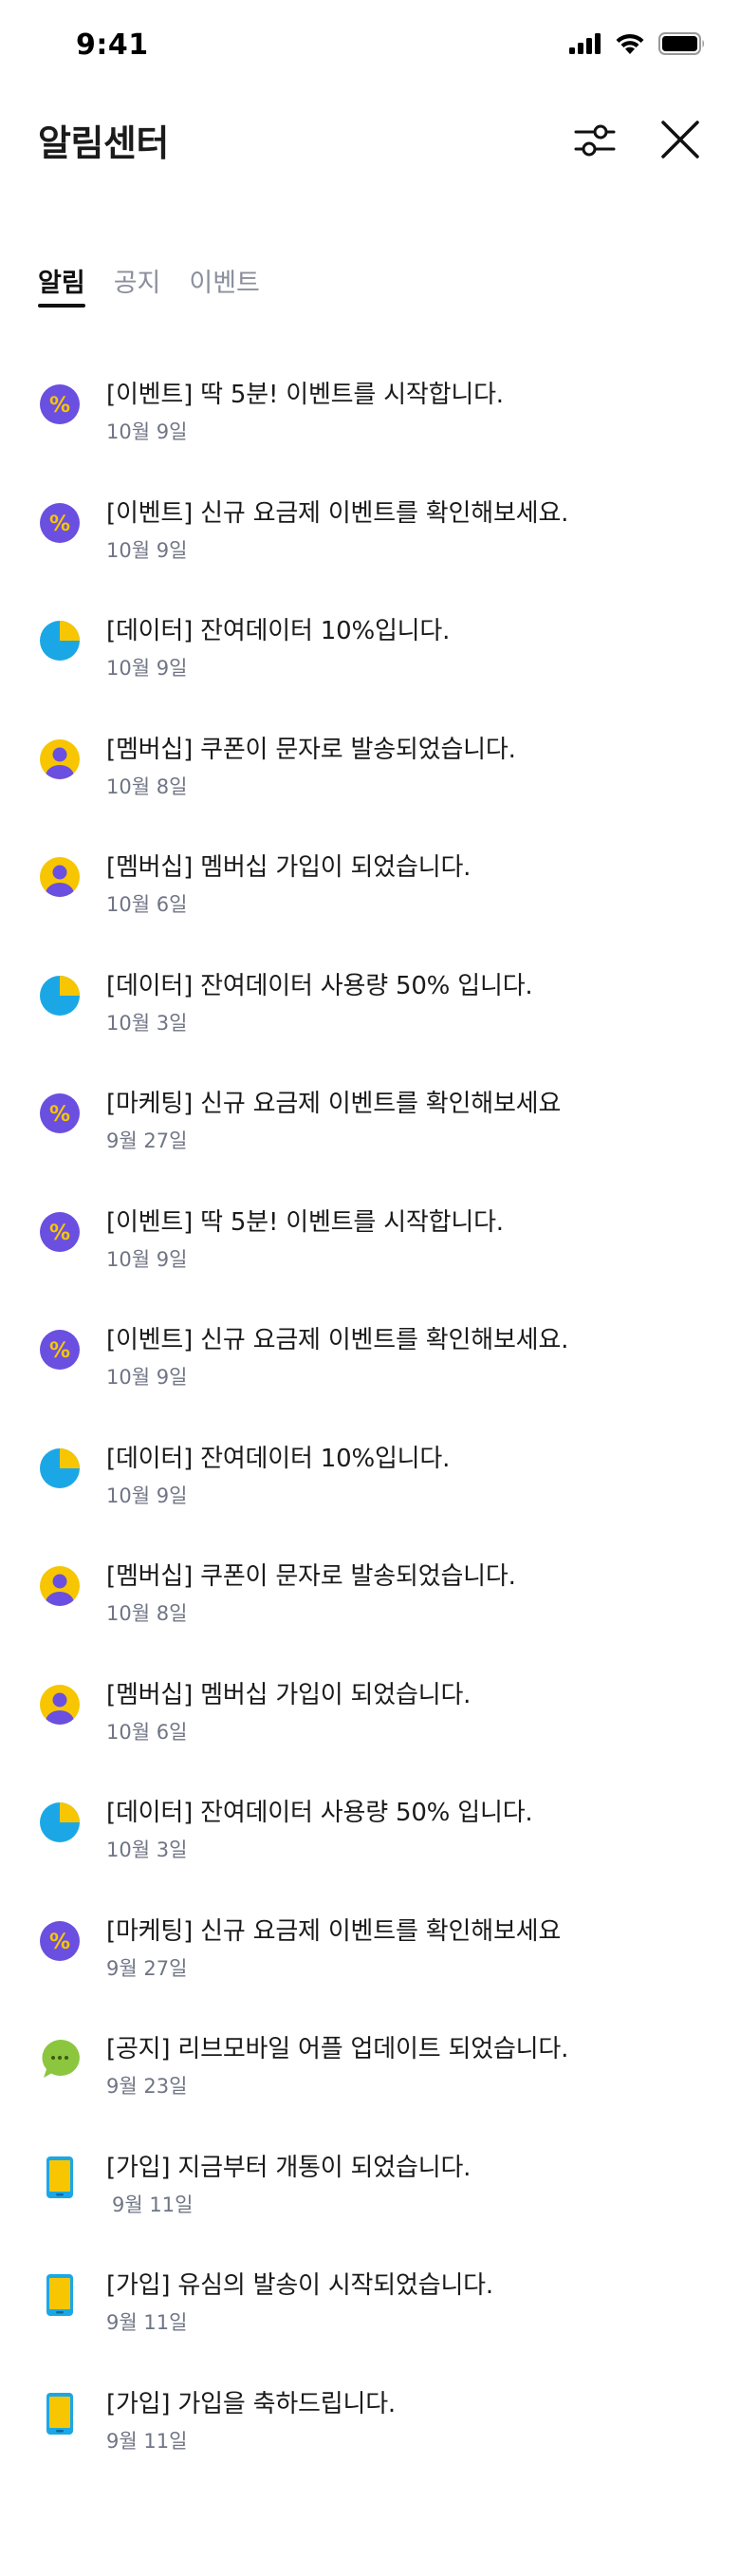 The height and width of the screenshot is (2576, 740). What do you see at coordinates (370, 2325) in the screenshot?
I see `notification-item: [가입] 유심의 발송이 시작되었습니다. 9월 11일` at bounding box center [370, 2325].